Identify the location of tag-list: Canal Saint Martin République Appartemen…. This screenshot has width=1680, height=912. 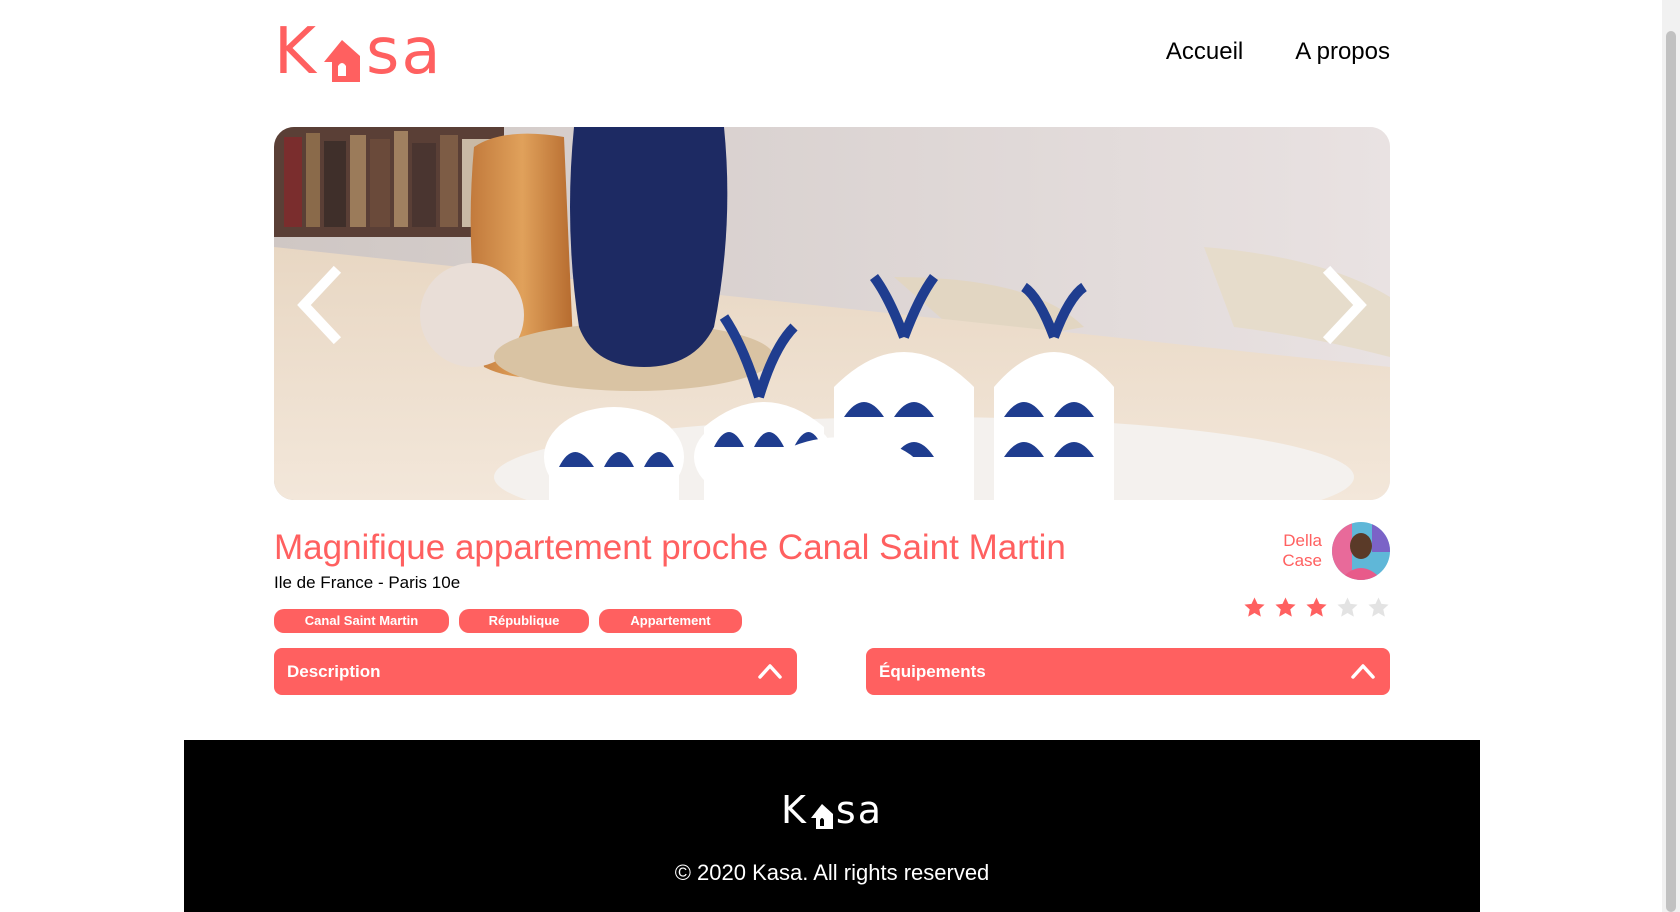
(508, 621).